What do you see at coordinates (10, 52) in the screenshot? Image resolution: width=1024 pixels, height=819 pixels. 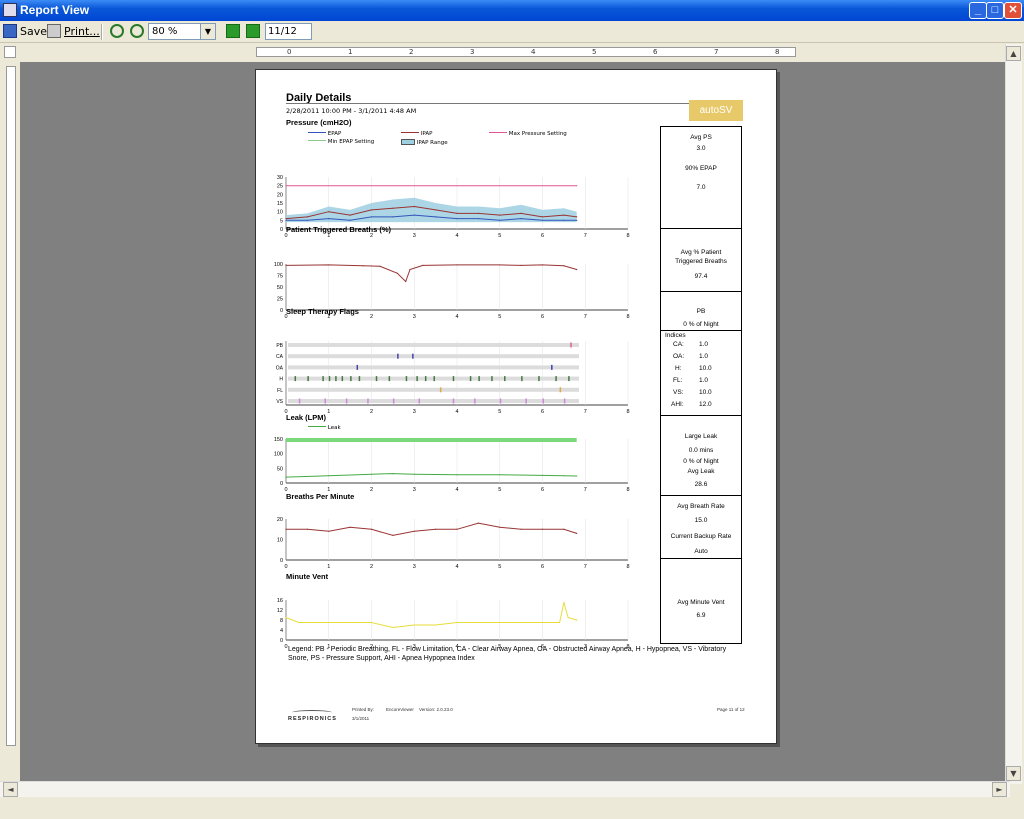 I see `ruler-corner` at bounding box center [10, 52].